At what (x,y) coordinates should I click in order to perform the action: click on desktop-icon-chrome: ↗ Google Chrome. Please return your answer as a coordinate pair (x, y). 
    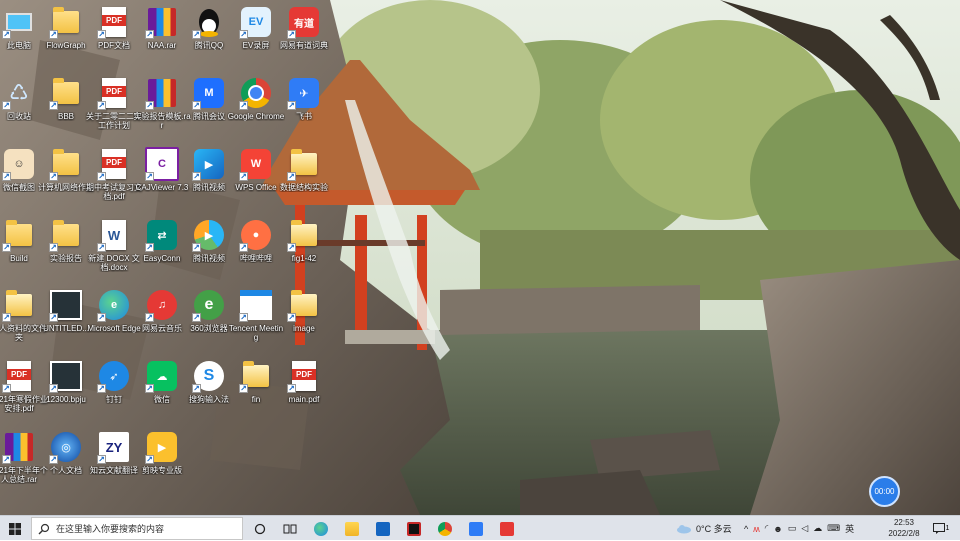
    Looking at the image, I should click on (256, 108).